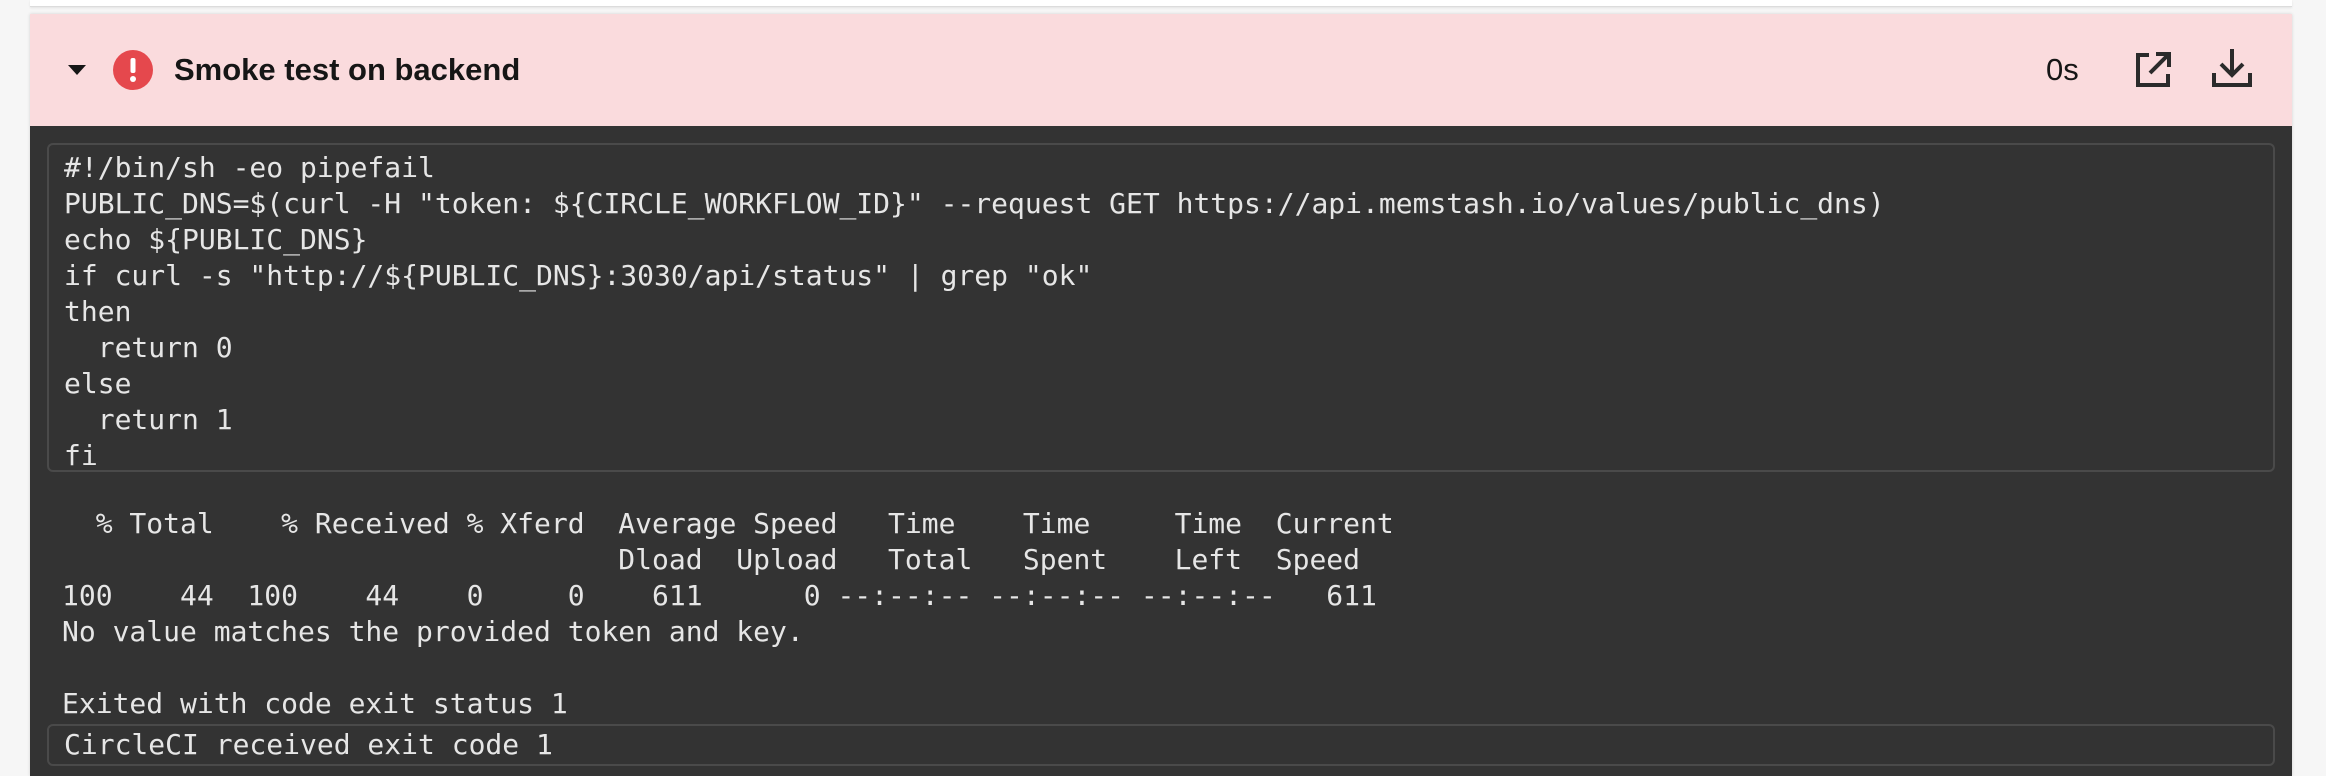  What do you see at coordinates (1161, 3) in the screenshot?
I see `previous-step-card-edge` at bounding box center [1161, 3].